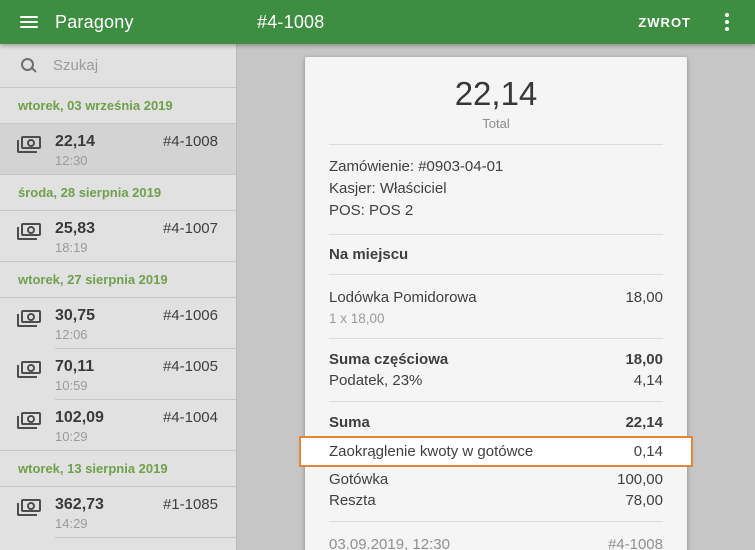 The height and width of the screenshot is (550, 755). Describe the element at coordinates (94, 21) in the screenshot. I see `page-title: Paragony` at that location.